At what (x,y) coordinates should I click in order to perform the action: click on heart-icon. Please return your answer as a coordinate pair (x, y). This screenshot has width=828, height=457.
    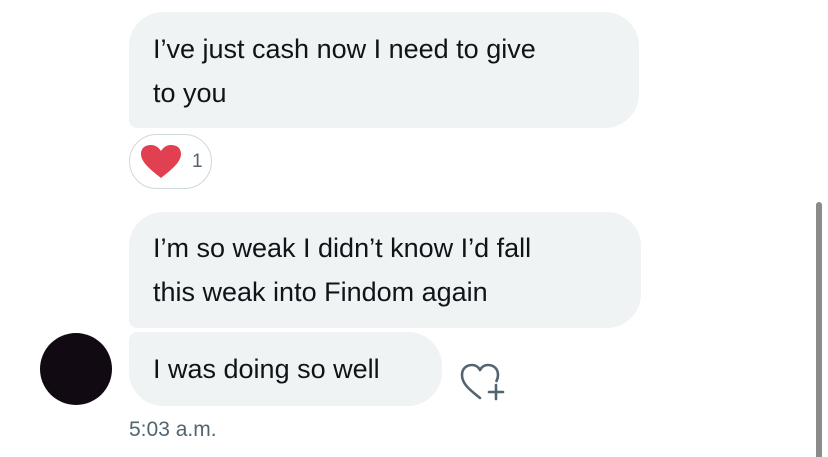
    Looking at the image, I should click on (161, 162).